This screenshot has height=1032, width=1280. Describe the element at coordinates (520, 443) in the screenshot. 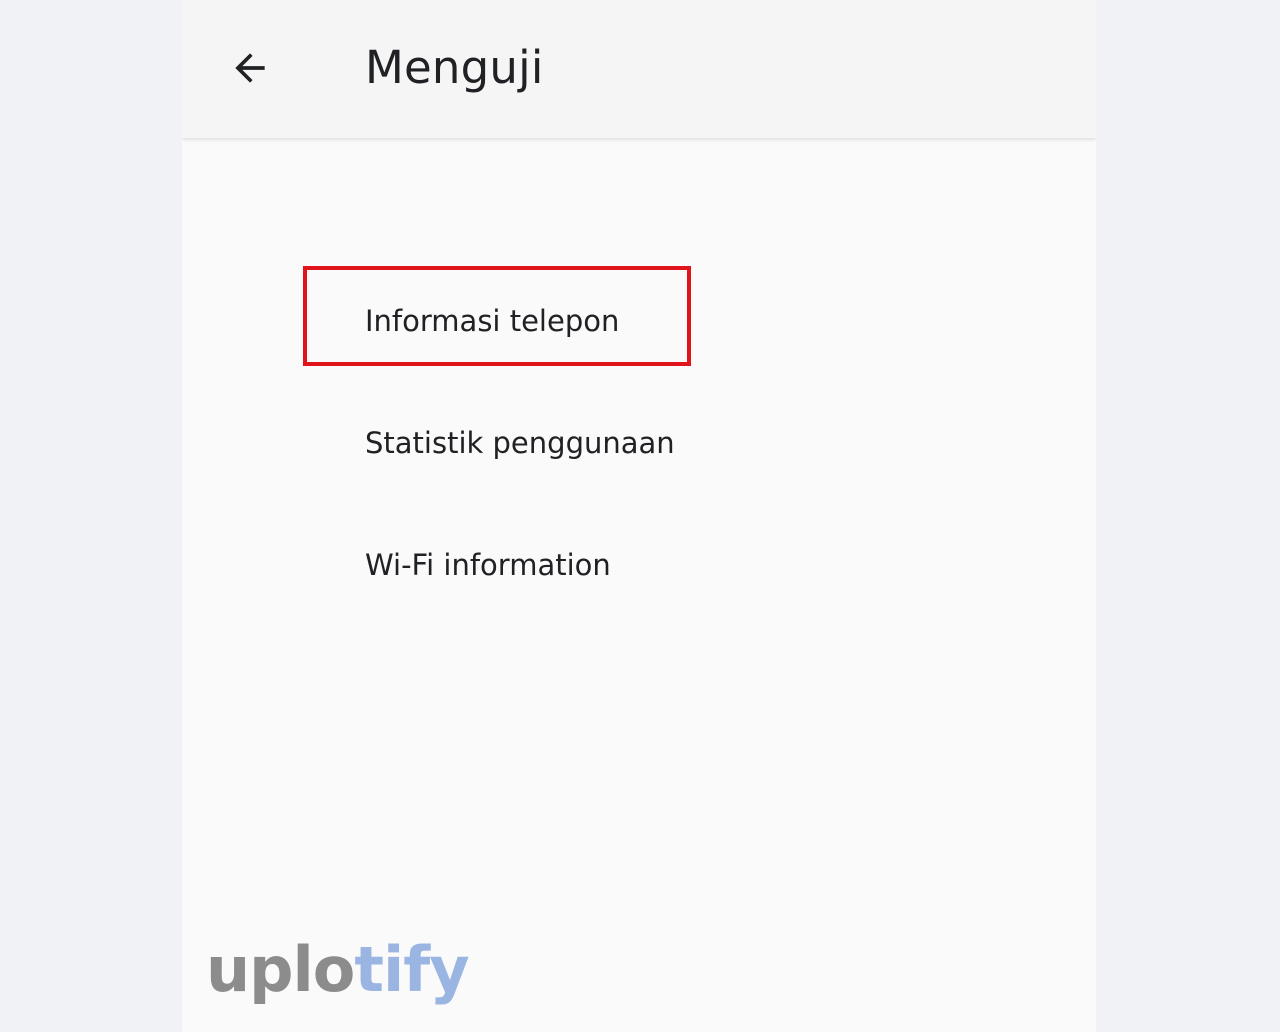

I see `menu-item-statistik-penggunaan: Statistik penggunaan` at that location.